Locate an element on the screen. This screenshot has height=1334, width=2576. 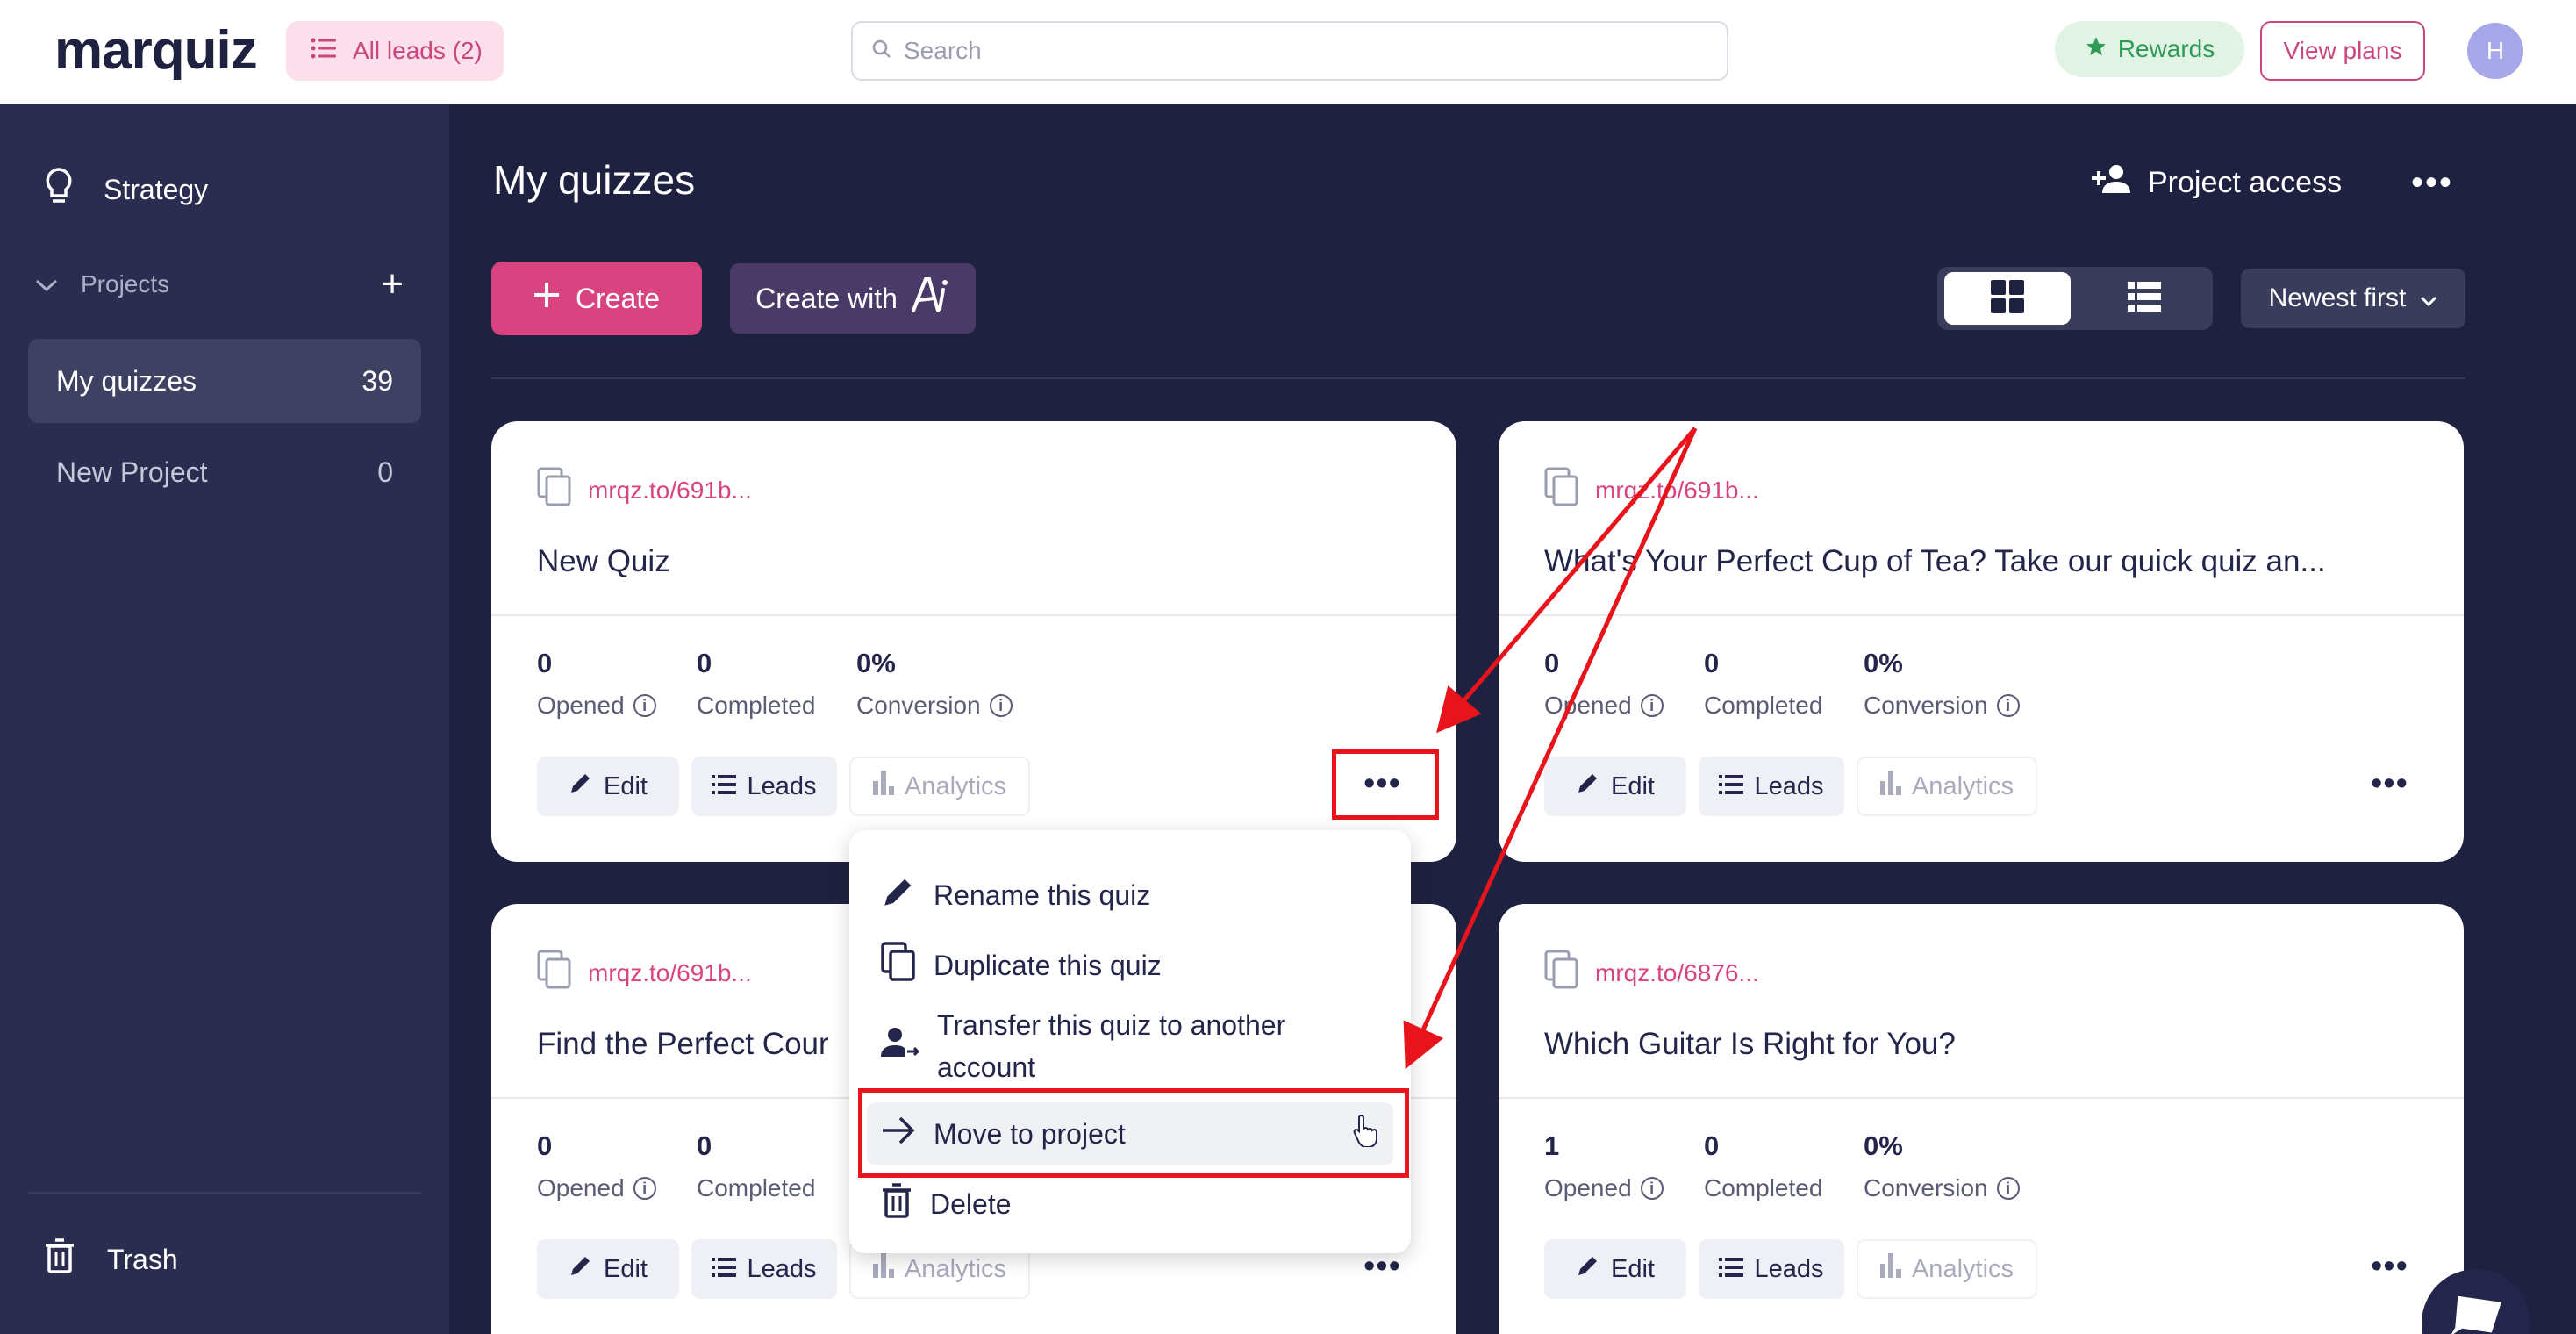
leads-label: Leads is located at coordinates (782, 1268).